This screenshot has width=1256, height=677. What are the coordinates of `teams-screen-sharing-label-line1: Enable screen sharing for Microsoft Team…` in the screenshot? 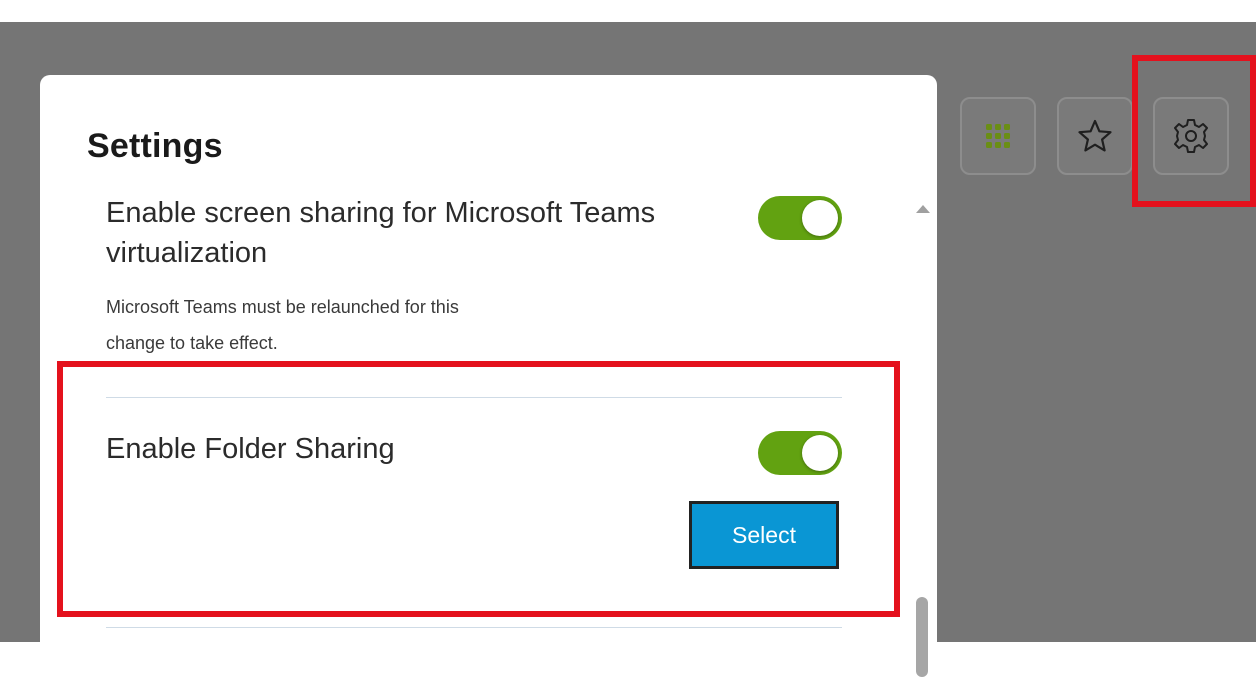 It's located at (381, 213).